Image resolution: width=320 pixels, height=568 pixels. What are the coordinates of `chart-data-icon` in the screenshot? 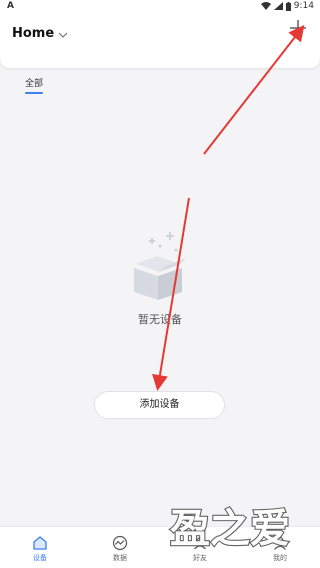 It's located at (120, 543).